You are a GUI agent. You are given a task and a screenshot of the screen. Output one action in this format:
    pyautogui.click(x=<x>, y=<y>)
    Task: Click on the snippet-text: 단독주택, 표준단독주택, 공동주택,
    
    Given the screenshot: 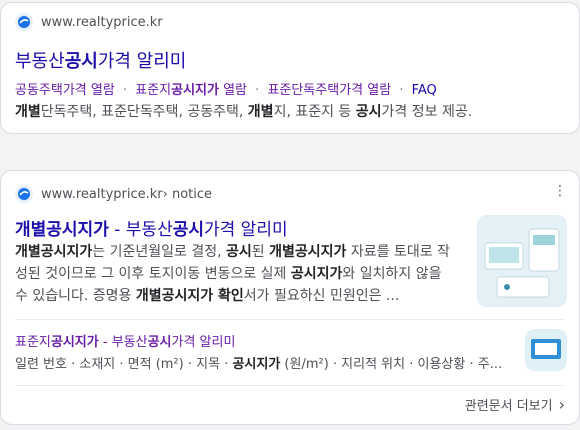 What is the action you would take?
    pyautogui.click(x=144, y=112)
    